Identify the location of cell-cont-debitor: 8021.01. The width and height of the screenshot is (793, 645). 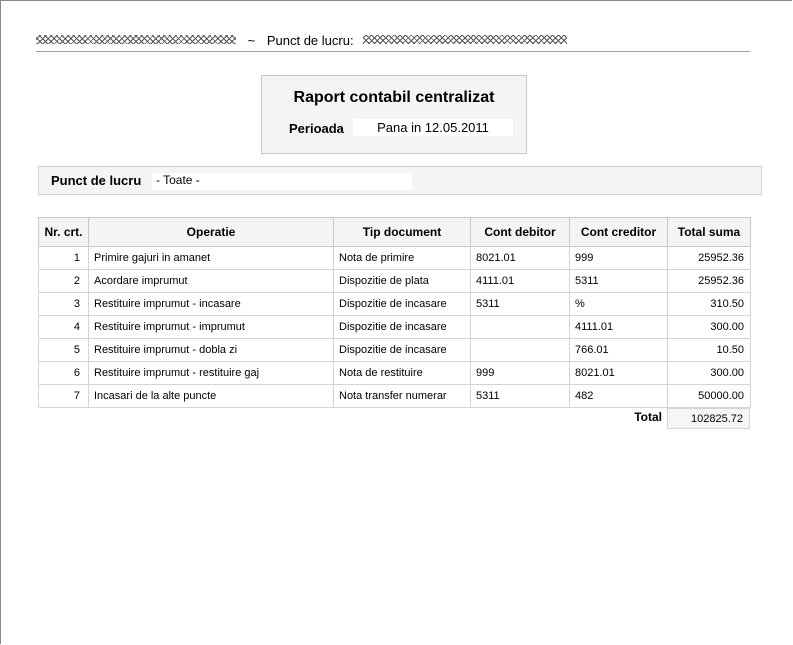
(520, 258).